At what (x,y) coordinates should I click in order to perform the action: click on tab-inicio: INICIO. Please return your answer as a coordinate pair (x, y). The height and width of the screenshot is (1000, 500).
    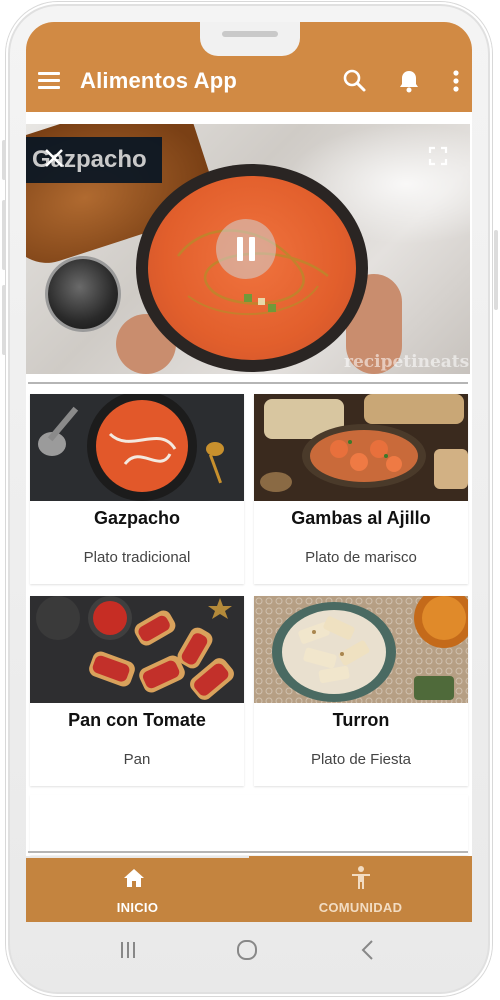
    Looking at the image, I should click on (137, 889).